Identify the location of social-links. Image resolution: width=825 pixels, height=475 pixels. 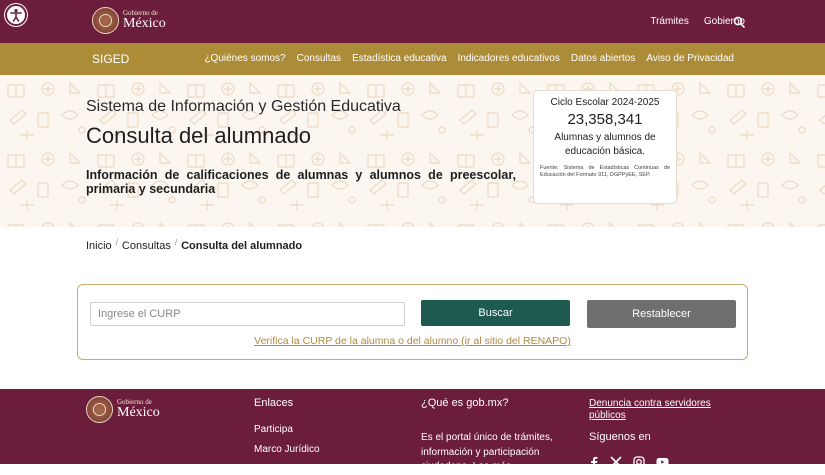
(629, 464).